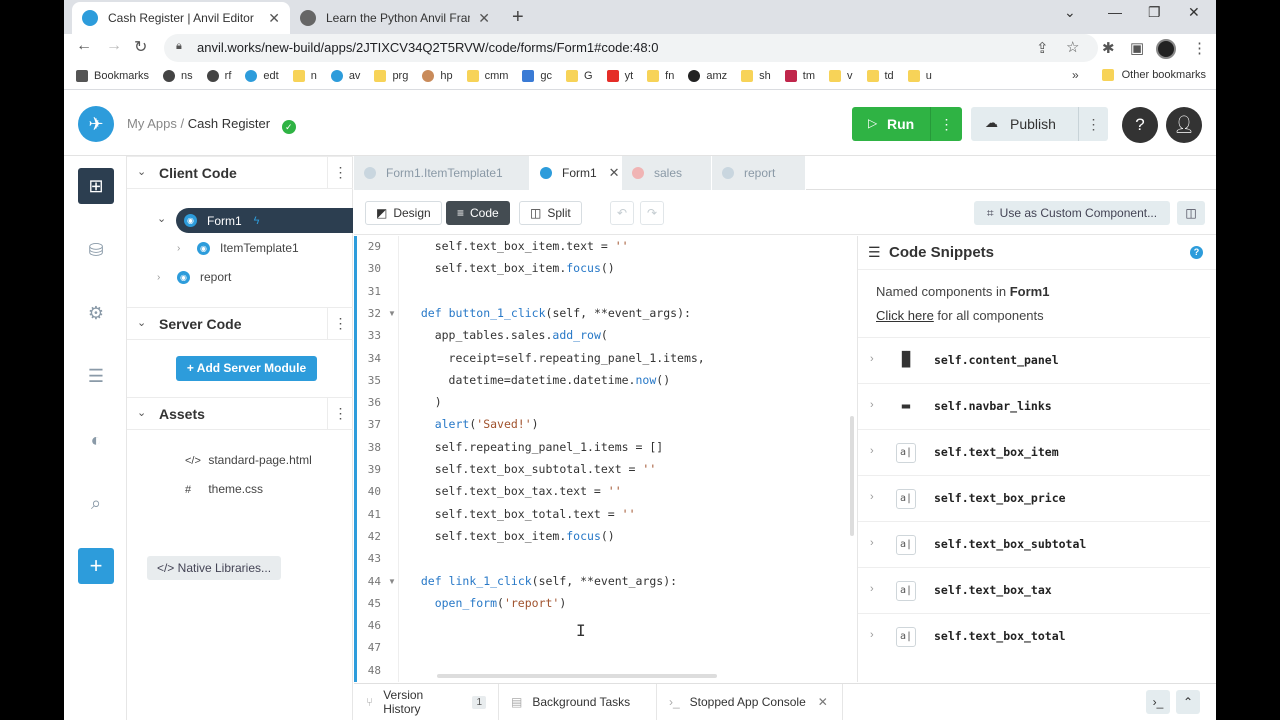 The image size is (1280, 720). What do you see at coordinates (96, 376) in the screenshot?
I see `list-icon: ☰` at bounding box center [96, 376].